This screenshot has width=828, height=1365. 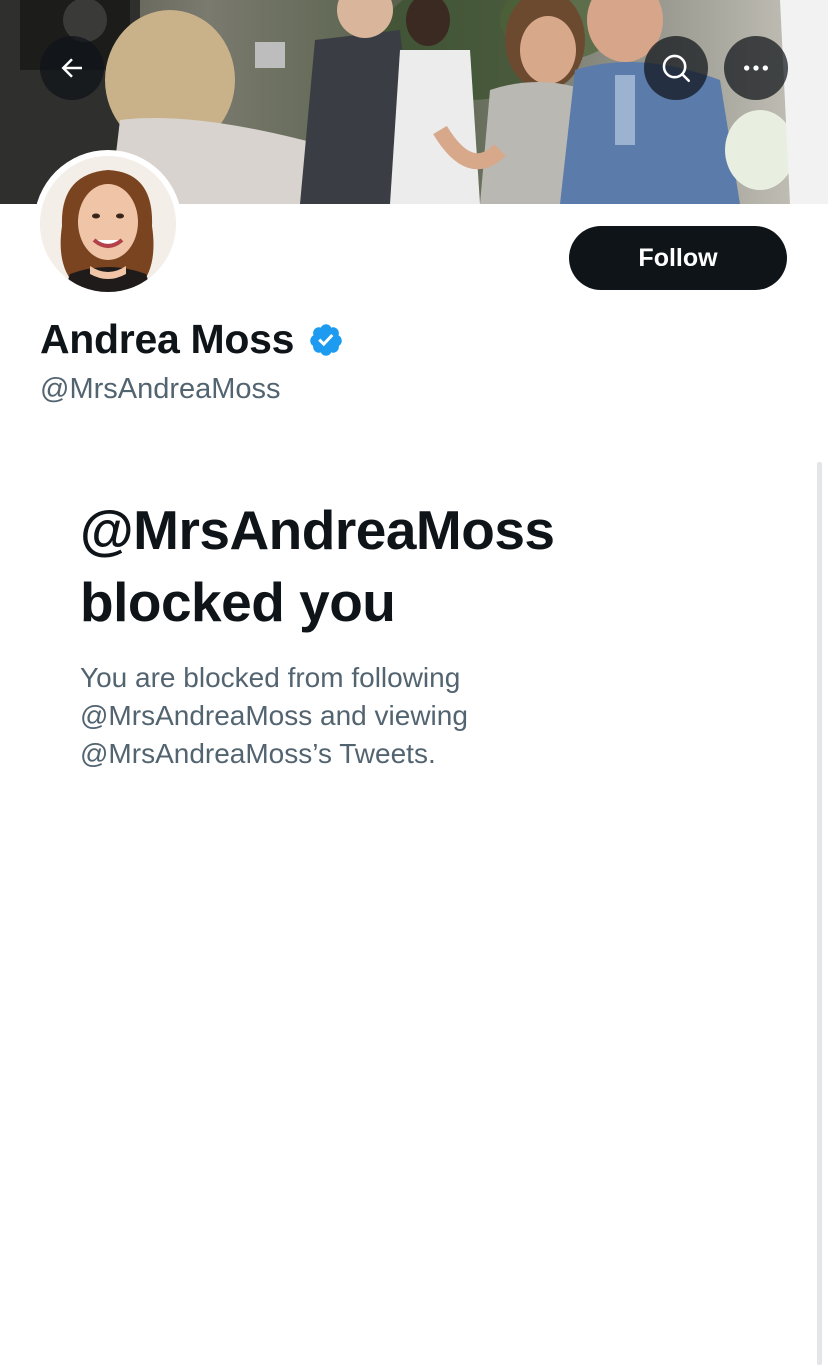 I want to click on search-icon, so click(x=676, y=68).